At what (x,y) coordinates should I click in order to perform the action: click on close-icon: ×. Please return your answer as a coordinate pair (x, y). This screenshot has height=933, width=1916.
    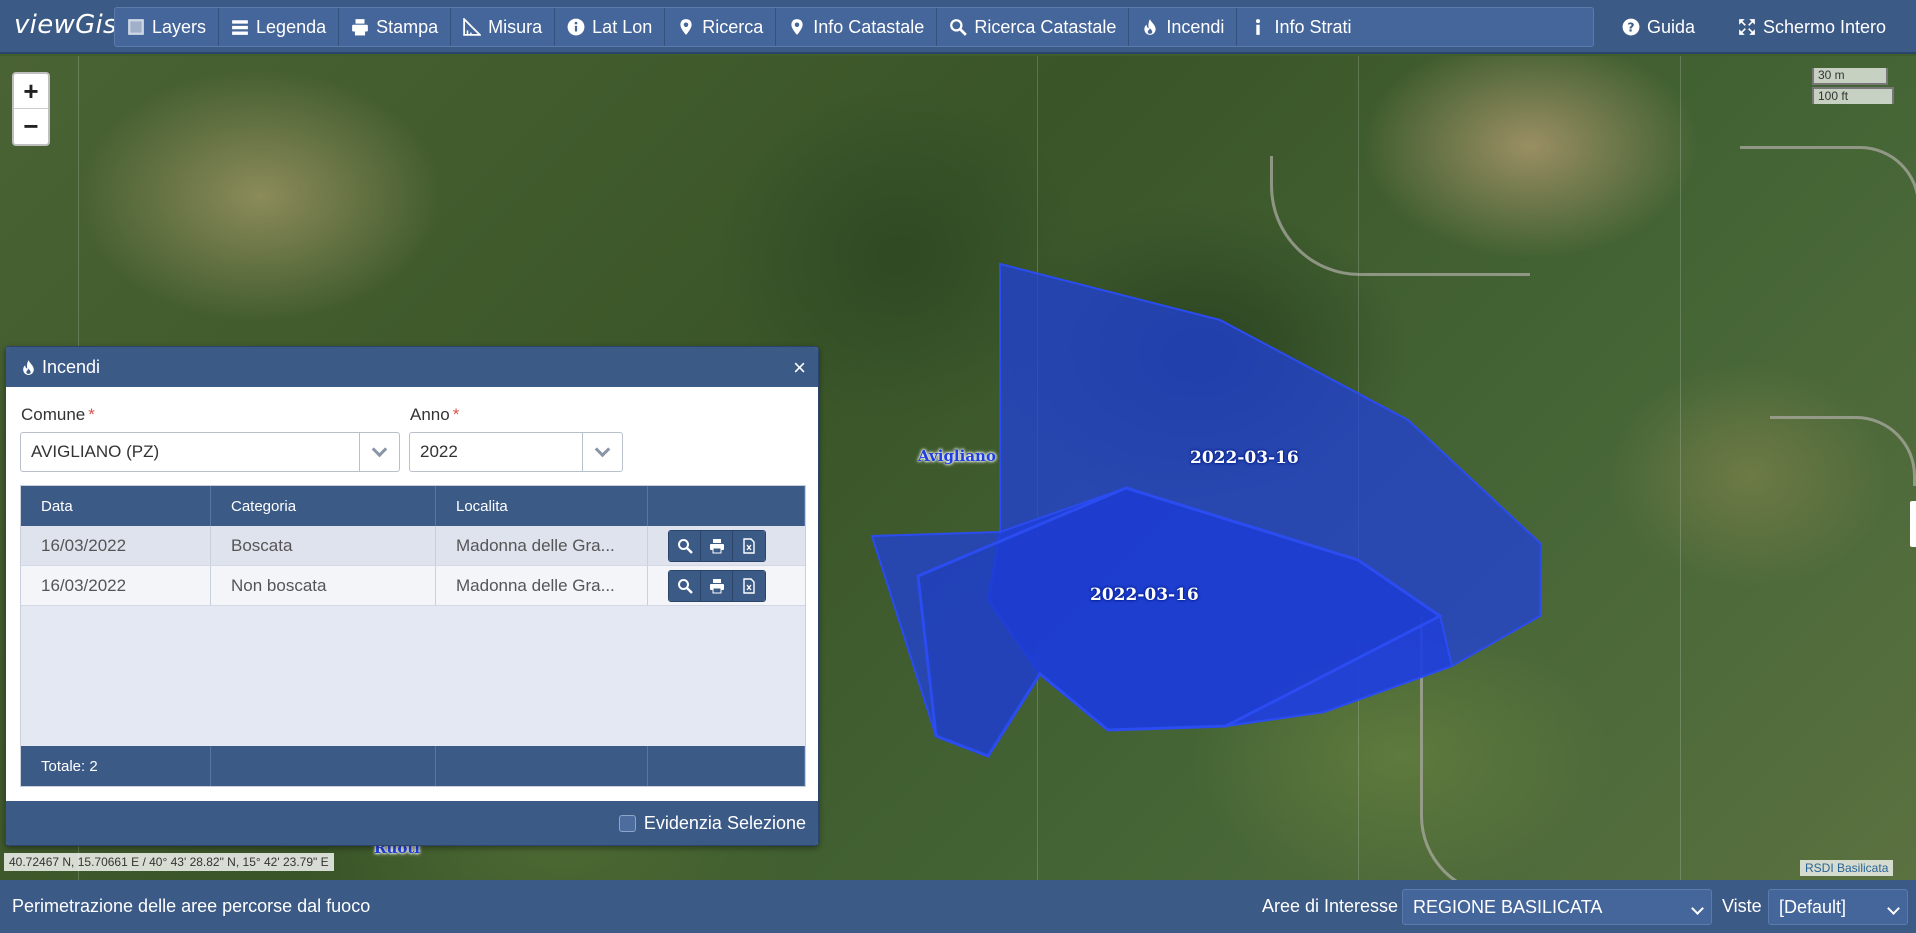
    Looking at the image, I should click on (799, 368).